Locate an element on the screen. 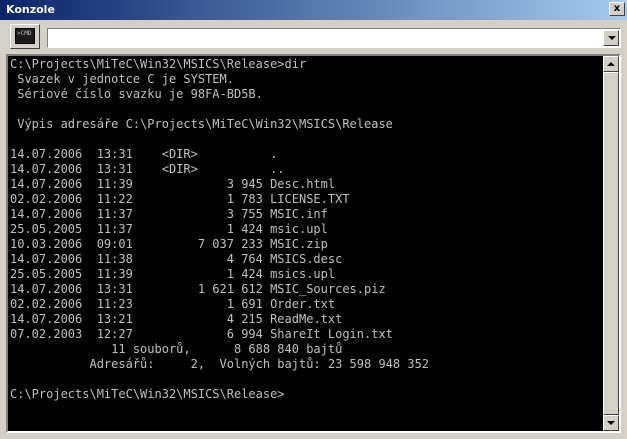  console-line: 14.07.2006 13:21 4 215 ReadMe.txt is located at coordinates (176, 319).